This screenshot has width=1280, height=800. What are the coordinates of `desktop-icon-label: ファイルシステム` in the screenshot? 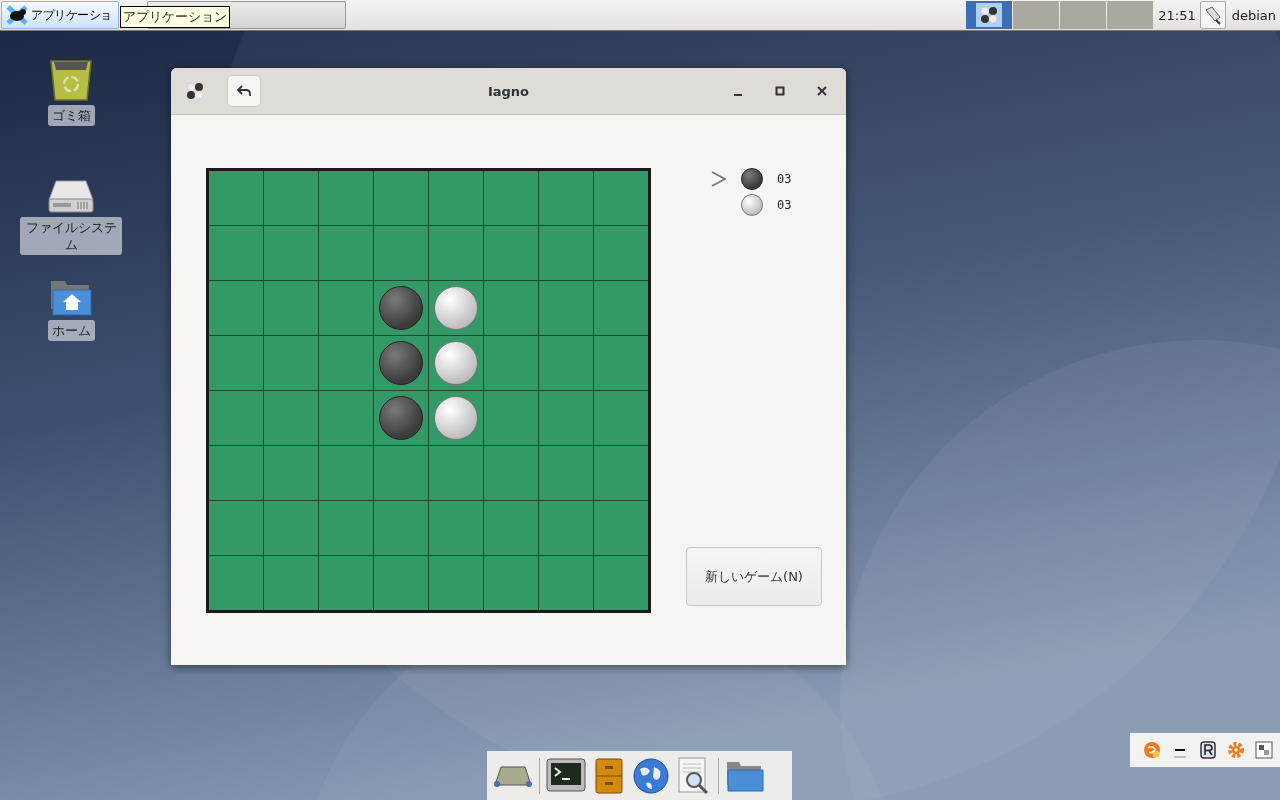 It's located at (71, 236).